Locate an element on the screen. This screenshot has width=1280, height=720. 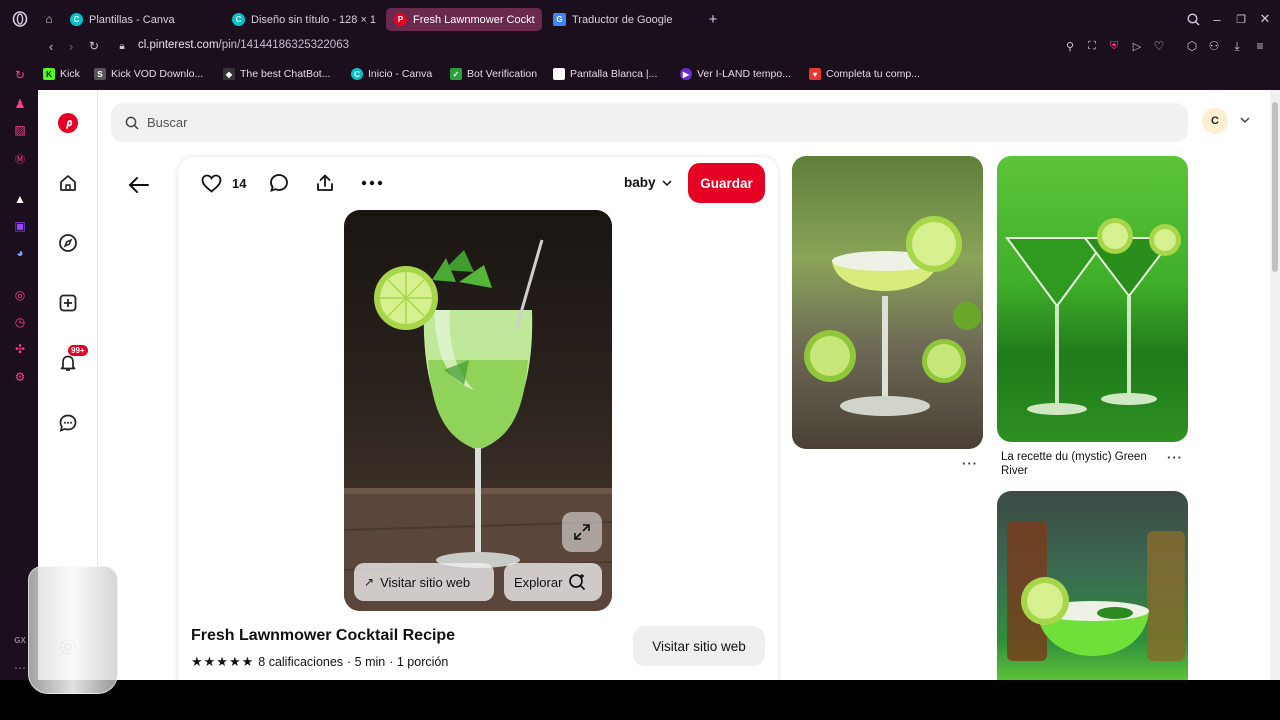
pinterest-icon: P is located at coordinates (400, 19).